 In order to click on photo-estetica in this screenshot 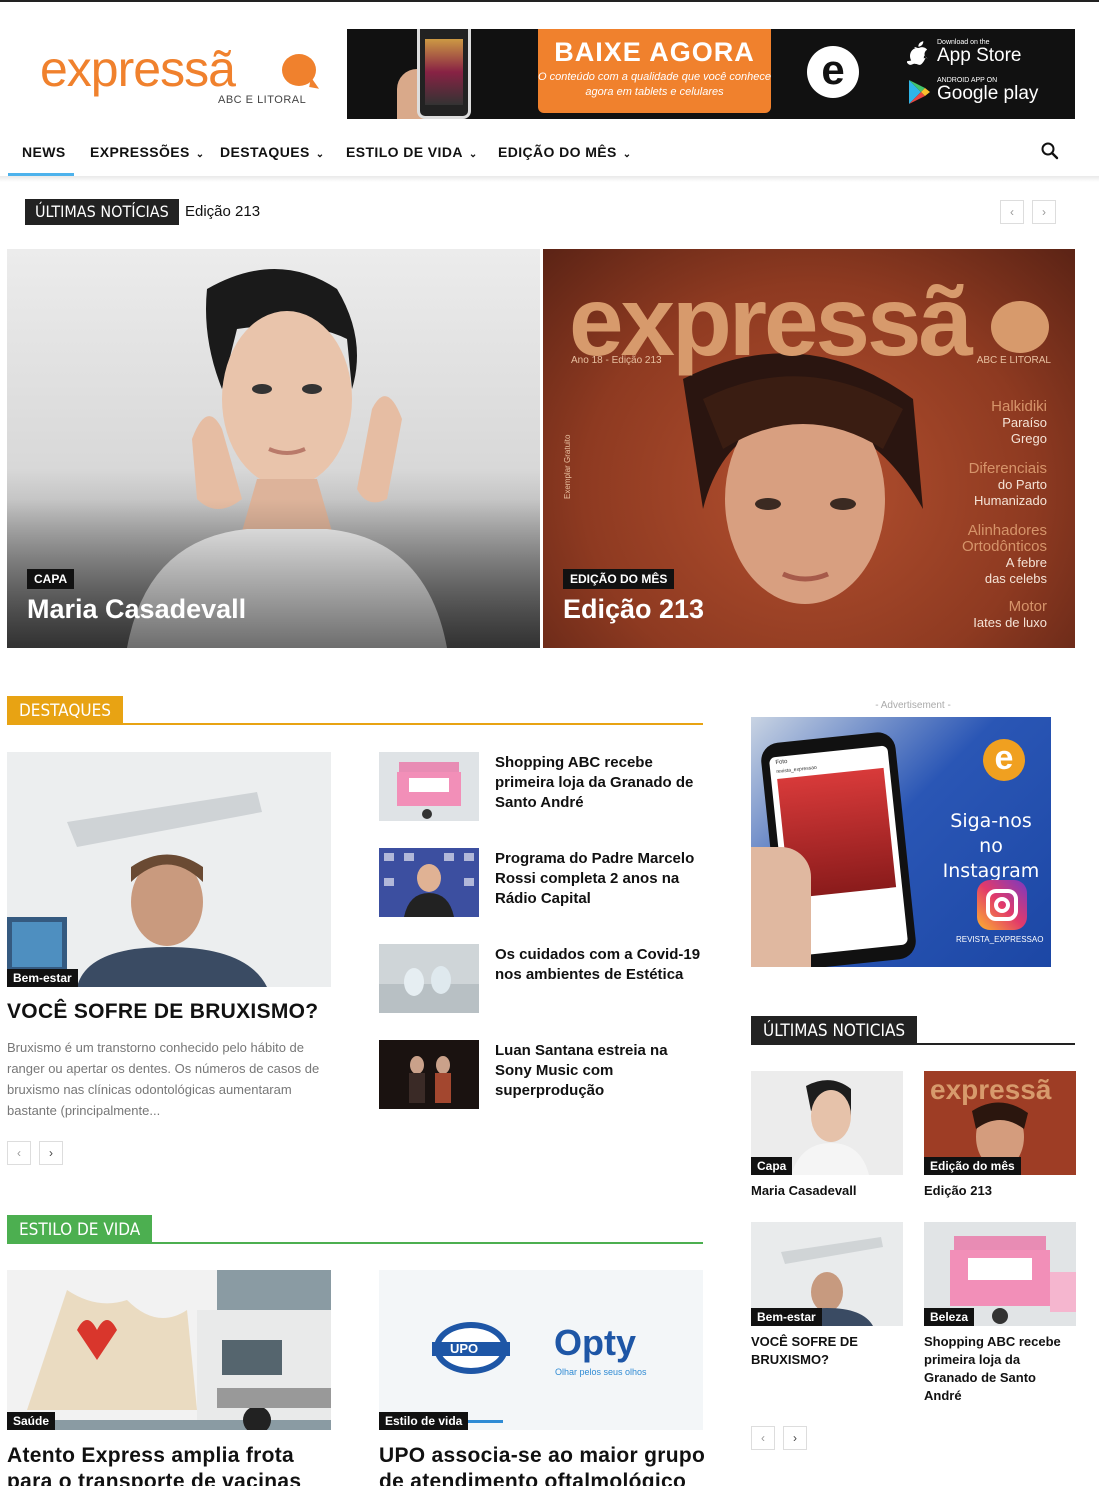, I will do `click(429, 978)`.